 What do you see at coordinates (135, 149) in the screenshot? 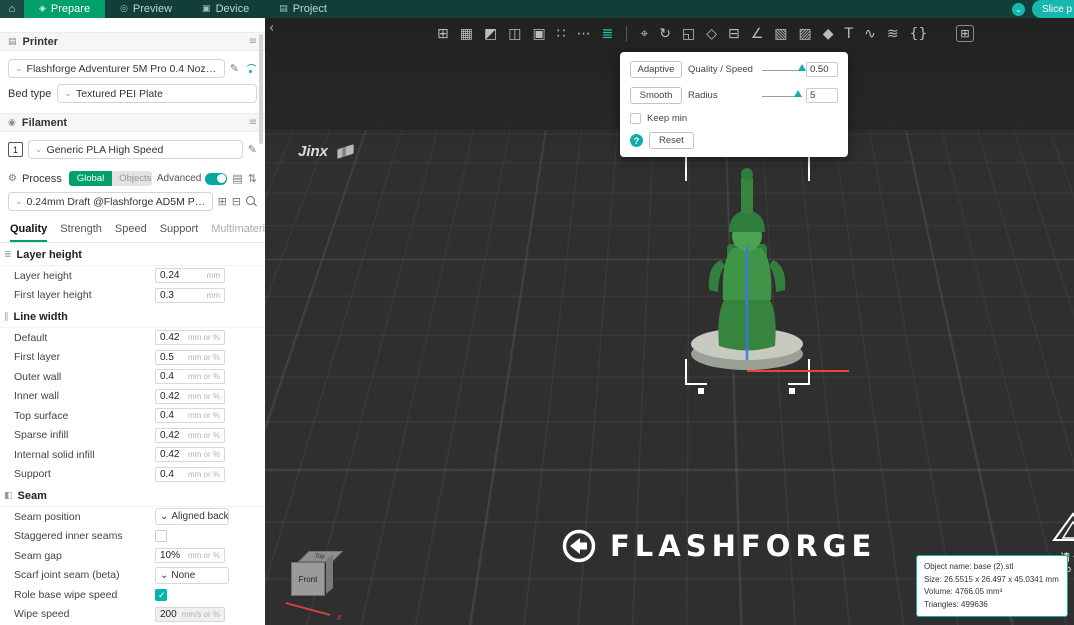
I see `filament-preset-select: ⌄ Generic PLA High Speed` at bounding box center [135, 149].